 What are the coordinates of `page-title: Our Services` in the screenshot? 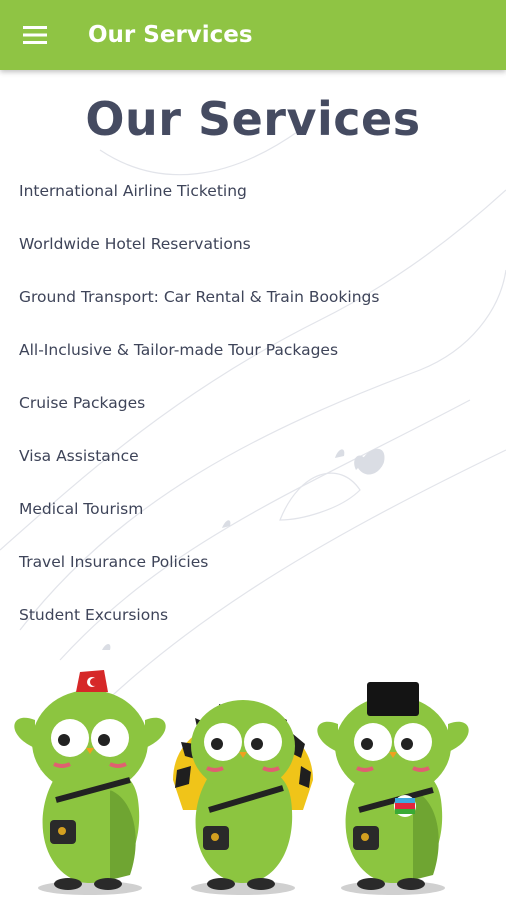 It's located at (253, 119).